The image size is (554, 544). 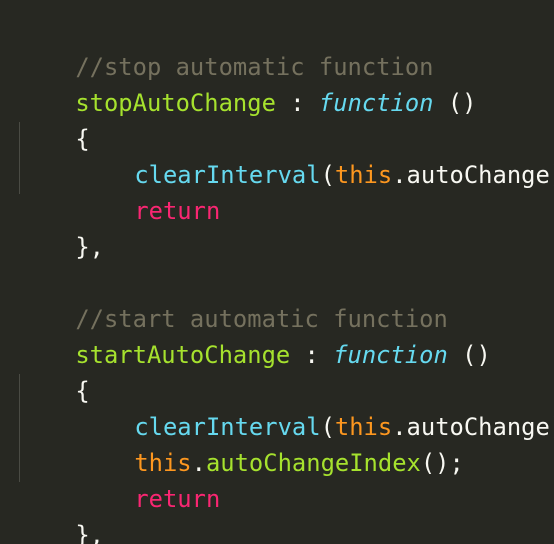 I want to click on code-line-12: this.autoChangeIndex();, so click(x=270, y=443).